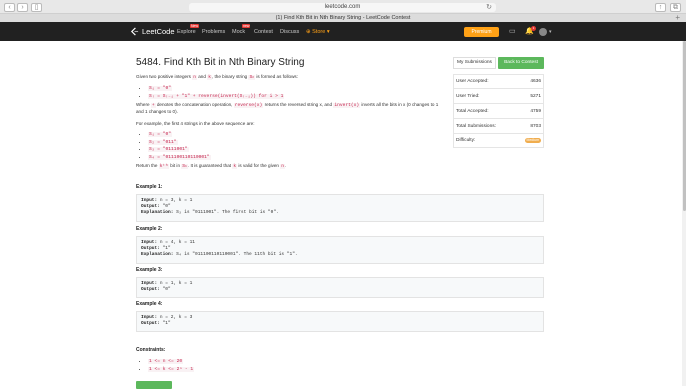 Image resolution: width=686 pixels, height=389 pixels. Describe the element at coordinates (498, 96) in the screenshot. I see `stat-user-tried: User Tried: 5271` at that location.